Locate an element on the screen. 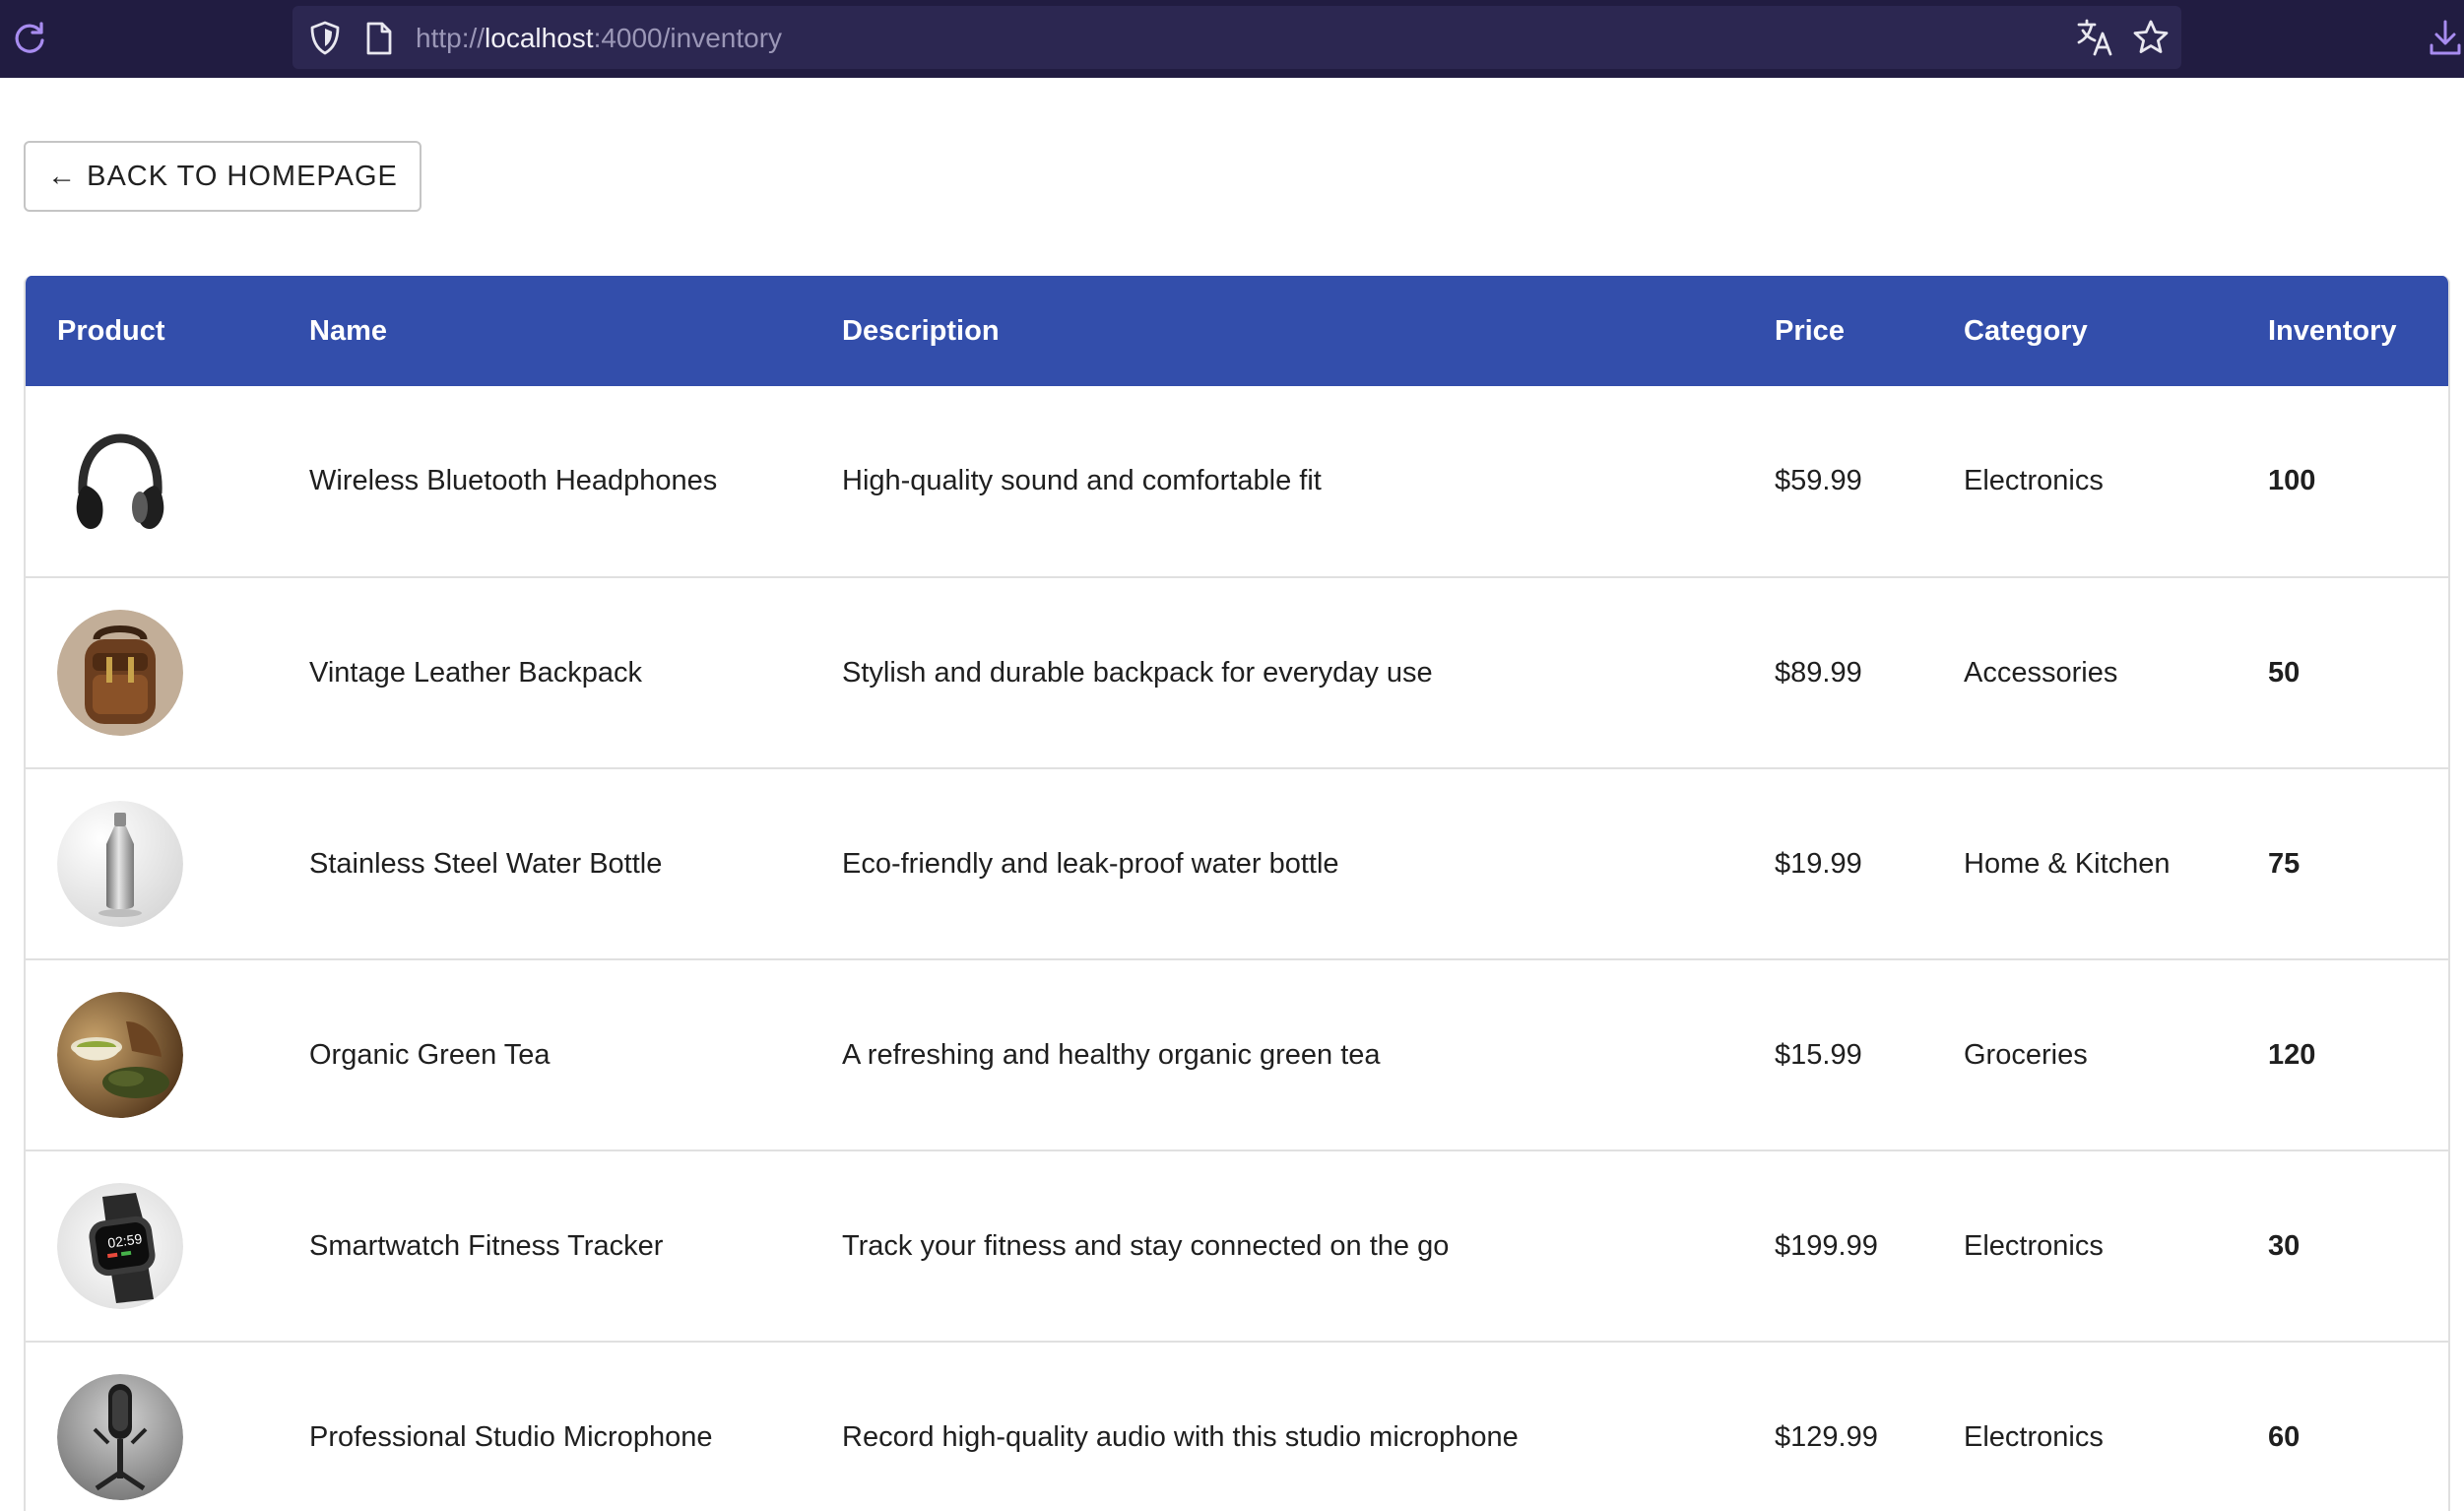  product-image-cell: 02:59 is located at coordinates (152, 1246).